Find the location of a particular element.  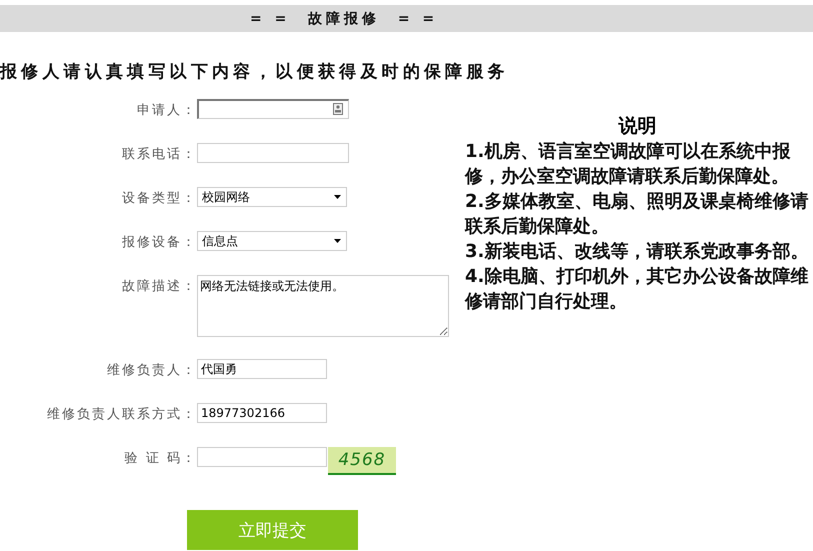

input-field: 代国勇 is located at coordinates (262, 369).